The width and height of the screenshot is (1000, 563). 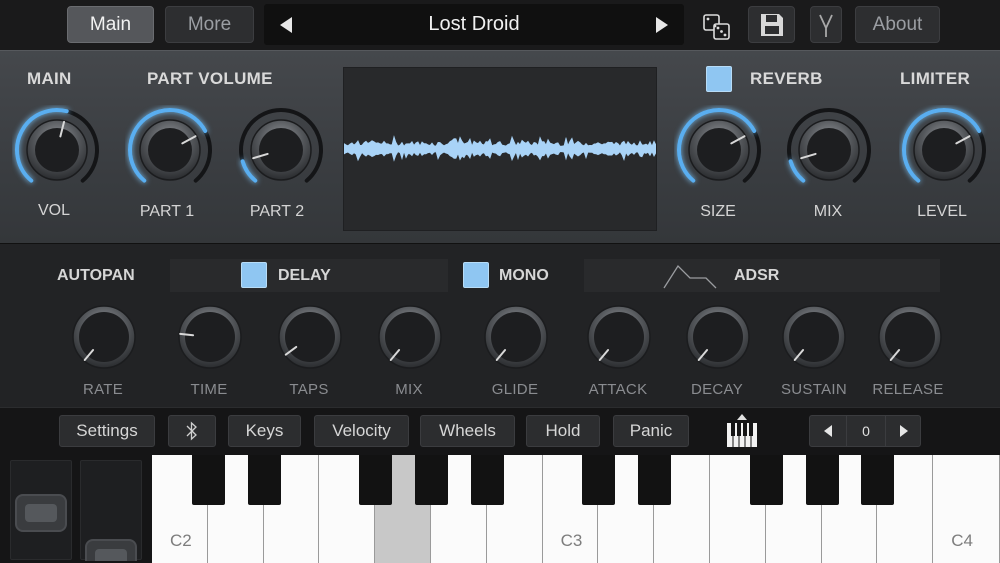 What do you see at coordinates (814, 389) in the screenshot?
I see `sustain-label: SUSTAIN` at bounding box center [814, 389].